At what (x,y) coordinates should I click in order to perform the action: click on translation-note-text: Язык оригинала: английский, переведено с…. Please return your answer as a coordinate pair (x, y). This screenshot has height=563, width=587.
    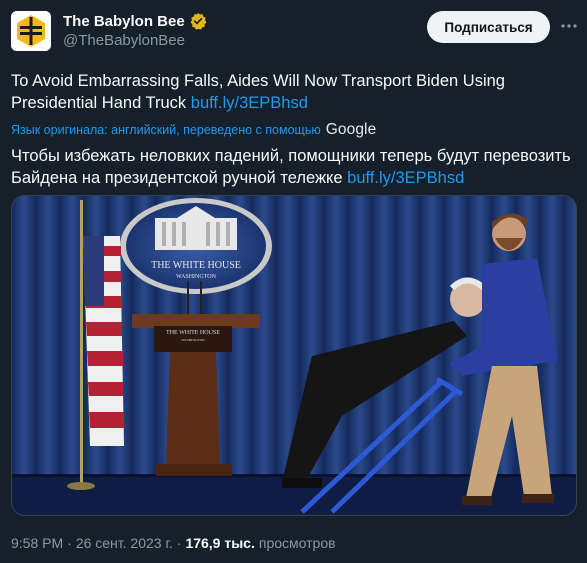
    Looking at the image, I should click on (166, 130).